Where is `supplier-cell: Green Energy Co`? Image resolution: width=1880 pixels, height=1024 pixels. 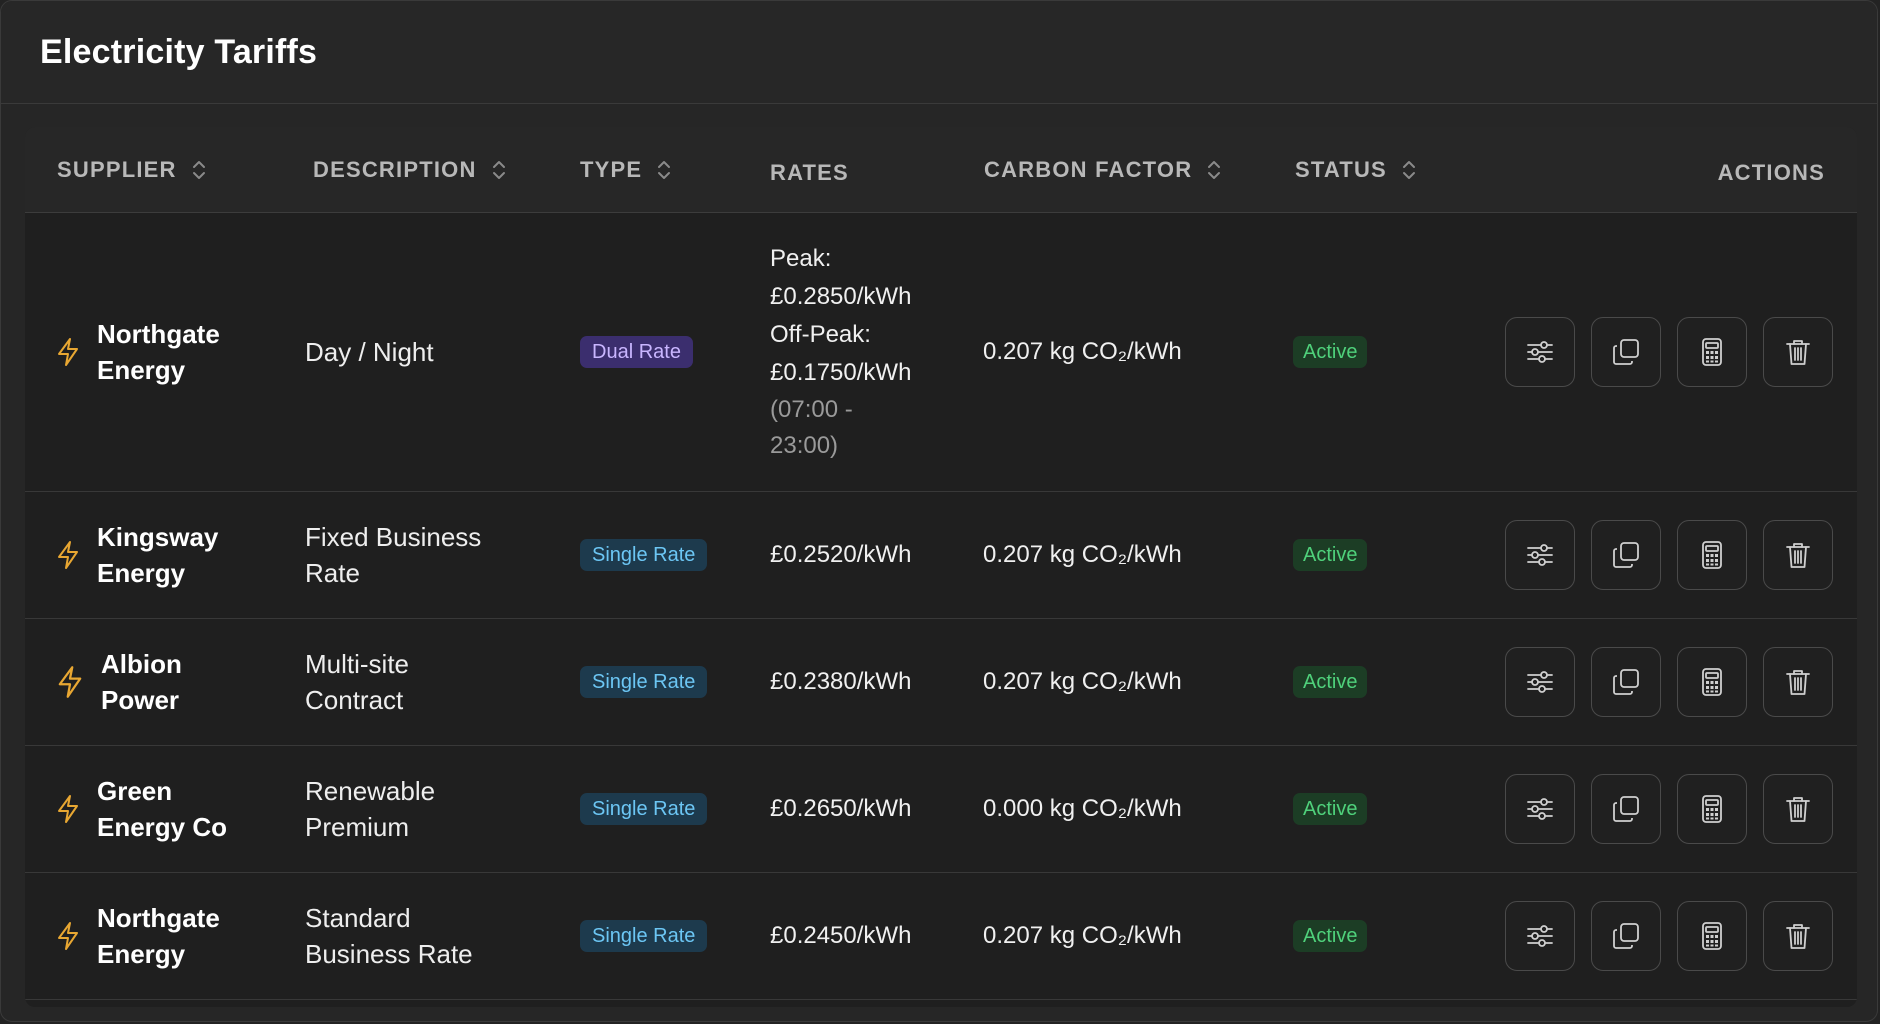
supplier-cell: Green Energy Co is located at coordinates (141, 809).